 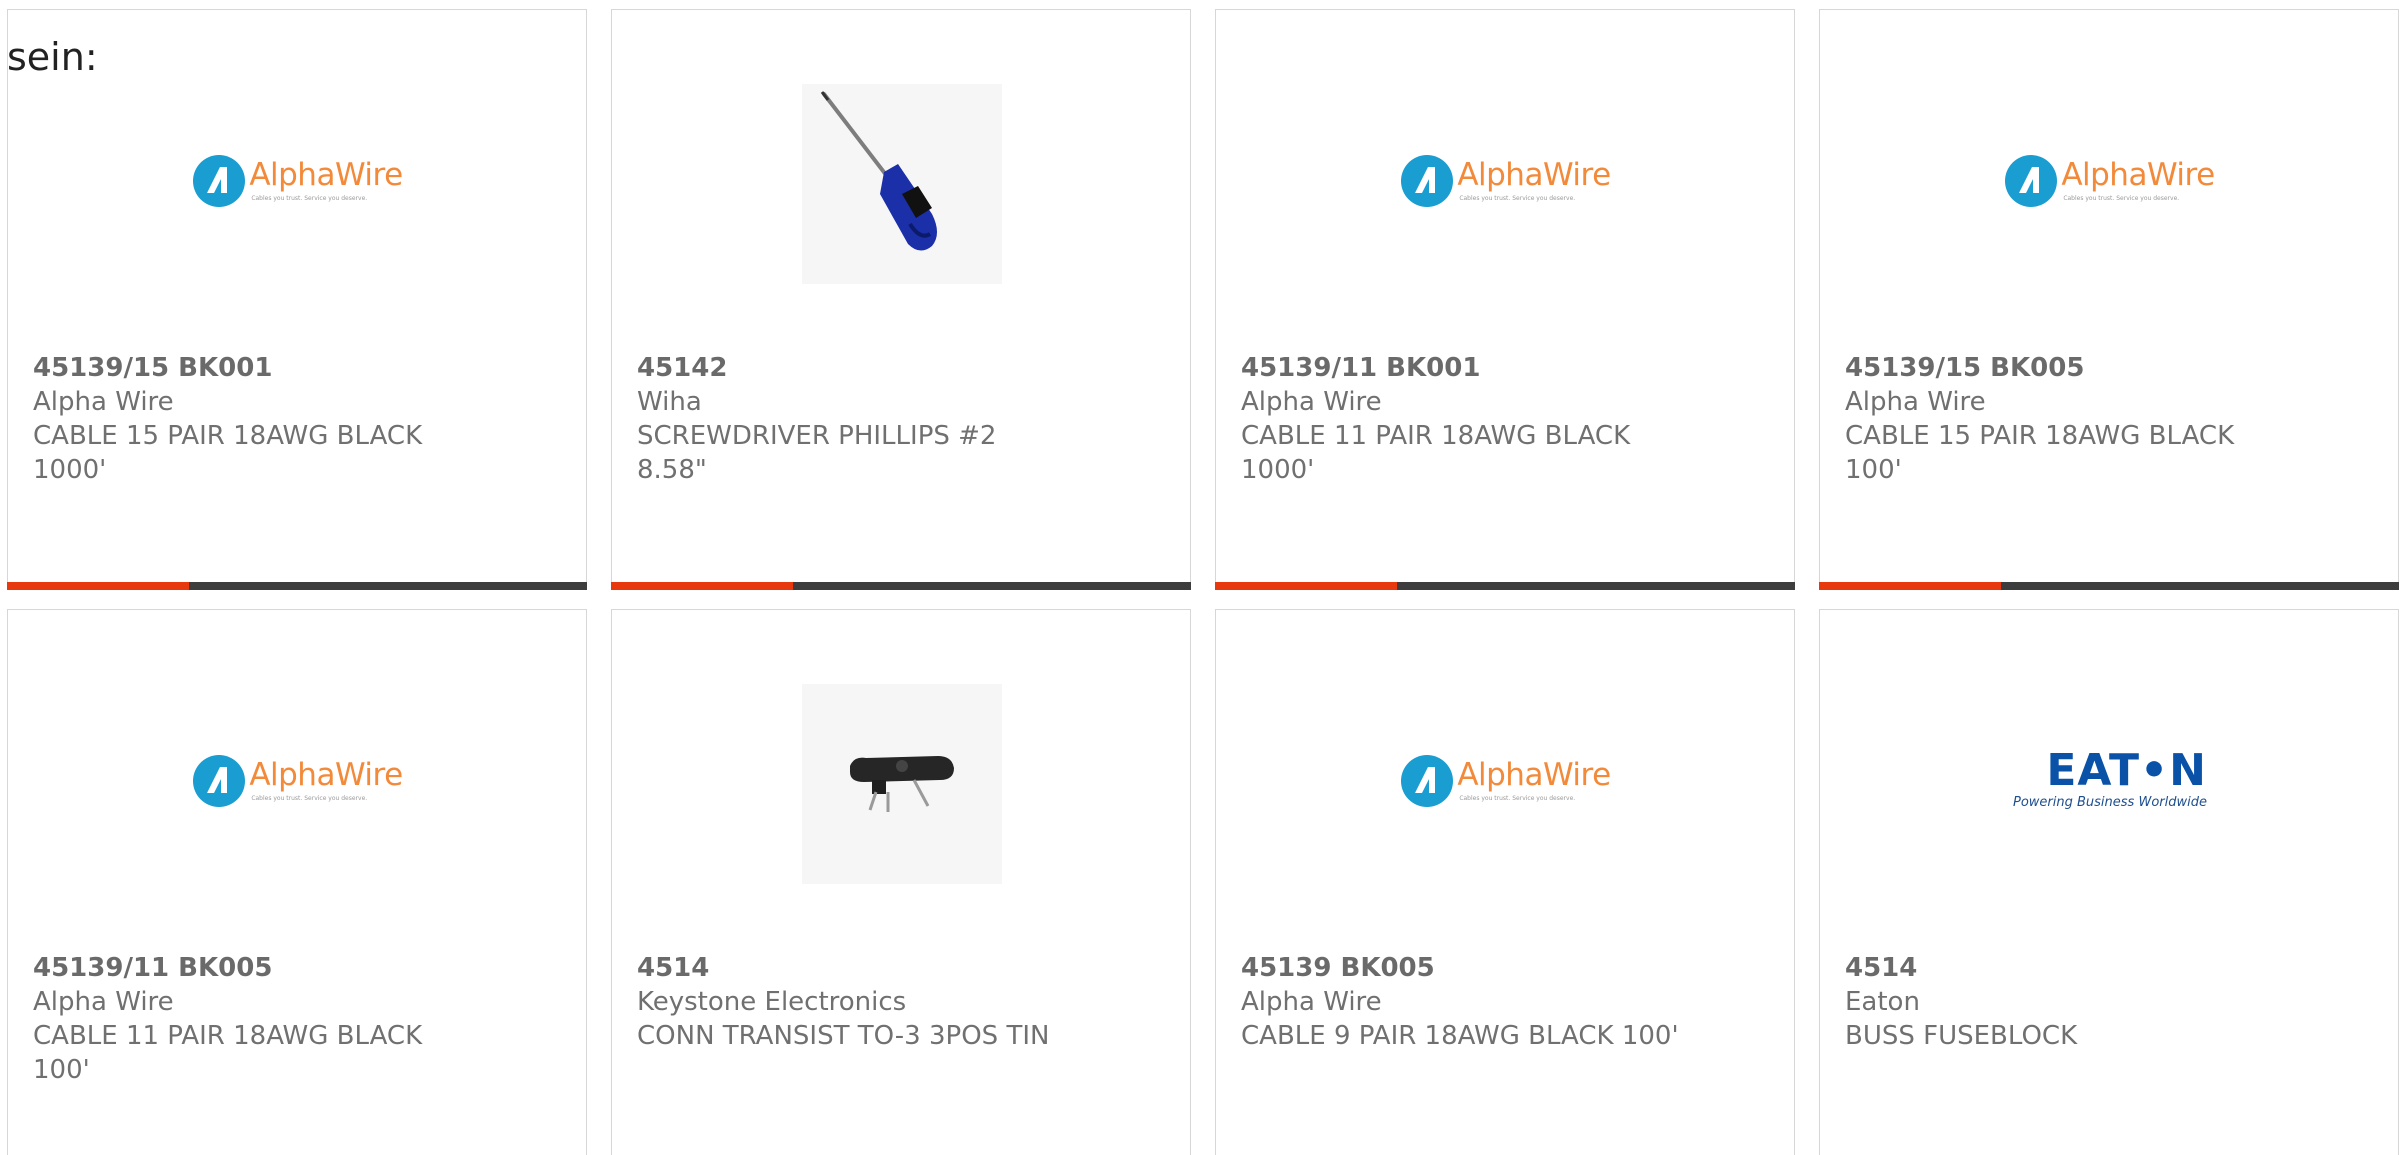 What do you see at coordinates (2126, 770) in the screenshot?
I see `eaton-wordmark: EAT•N` at bounding box center [2126, 770].